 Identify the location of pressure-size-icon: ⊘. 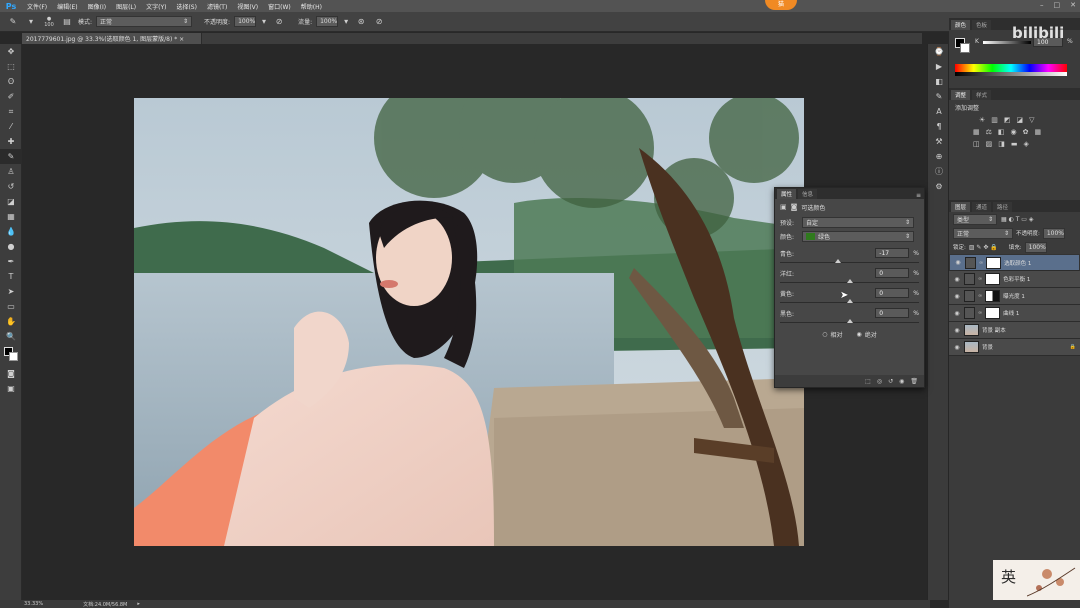
(379, 22).